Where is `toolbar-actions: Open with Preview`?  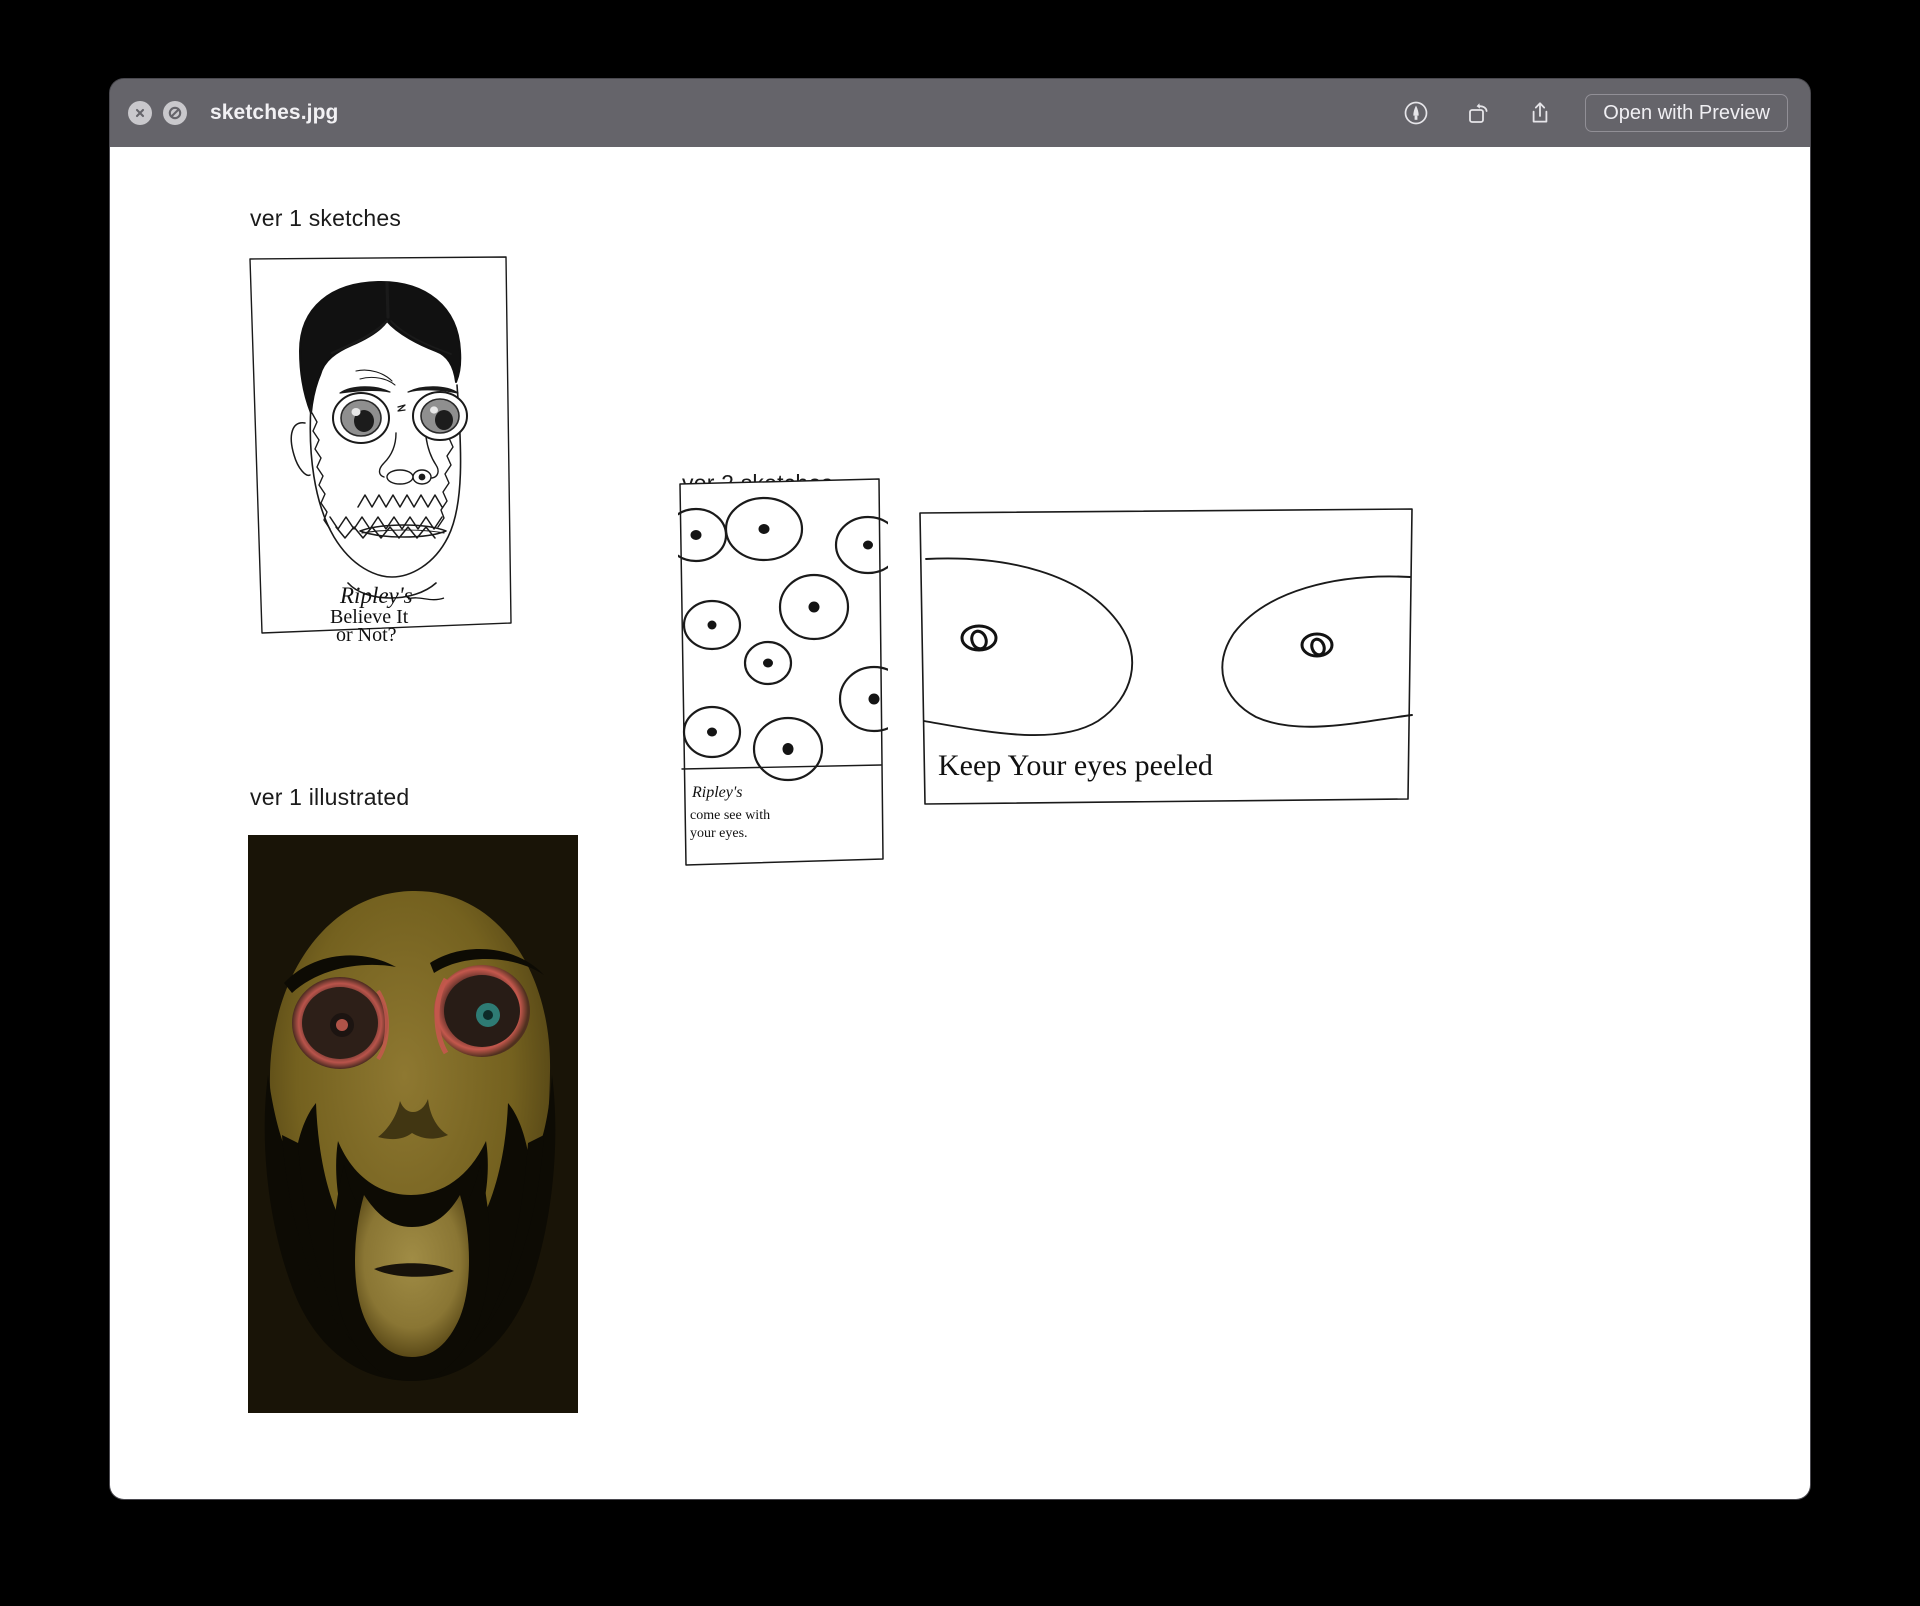
toolbar-actions: Open with Preview is located at coordinates (1596, 113).